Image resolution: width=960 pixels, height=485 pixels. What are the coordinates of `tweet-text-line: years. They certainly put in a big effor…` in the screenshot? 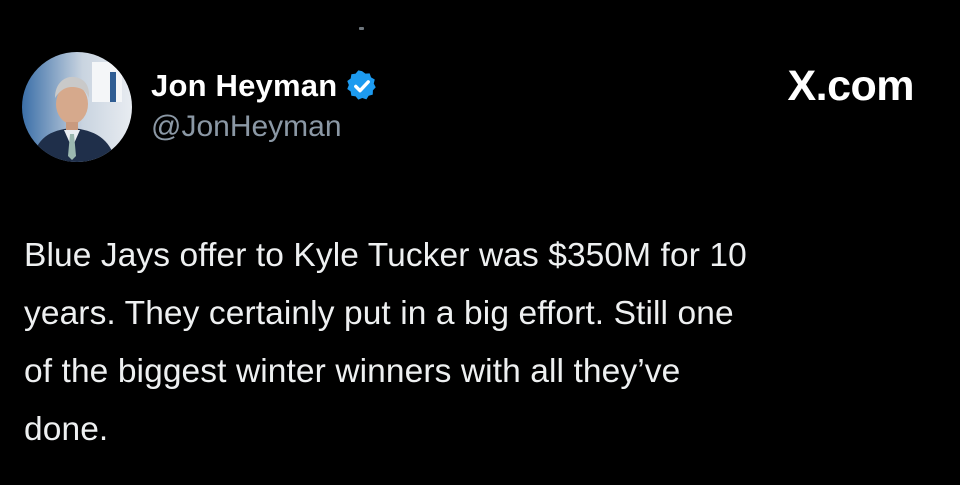 It's located at (379, 313).